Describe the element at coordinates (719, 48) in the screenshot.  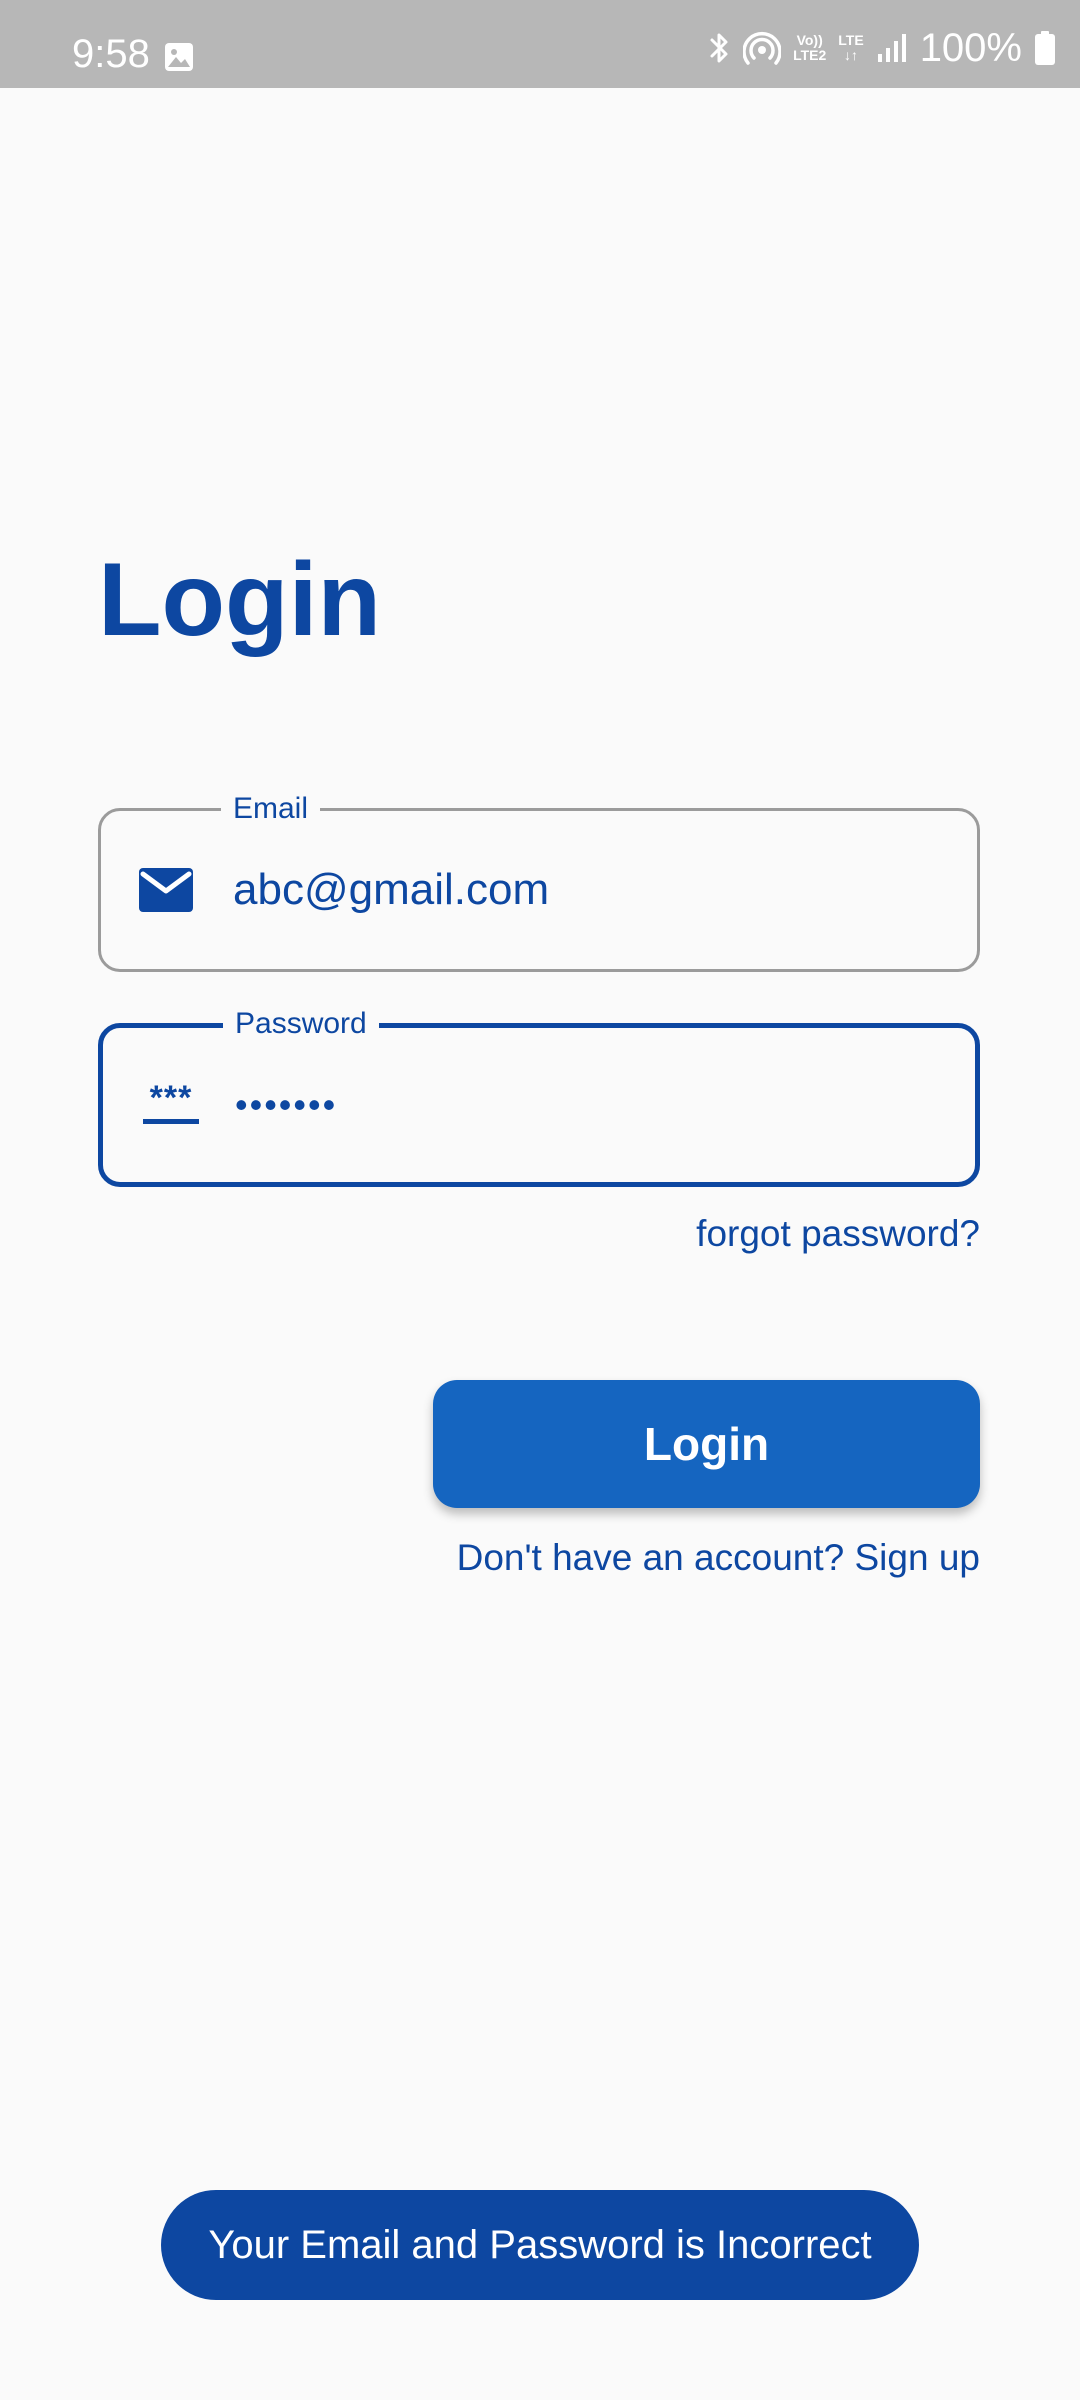
I see `bluetooth-icon` at that location.